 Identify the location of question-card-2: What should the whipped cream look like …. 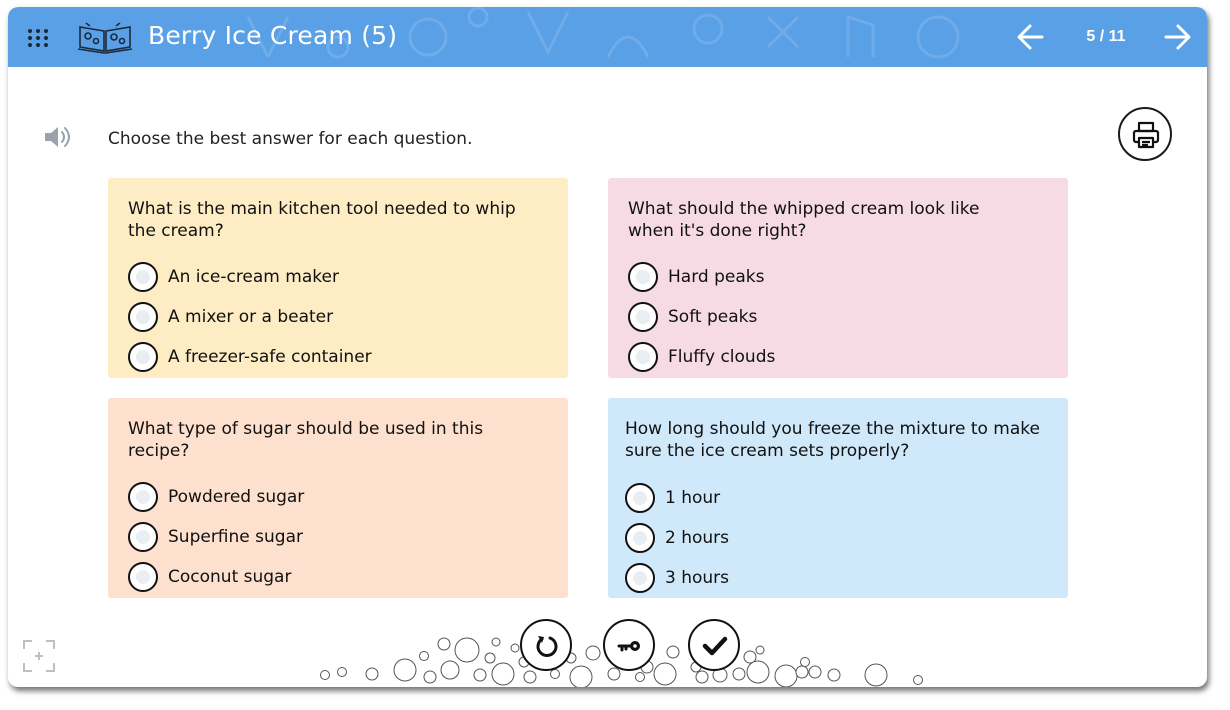
(838, 278).